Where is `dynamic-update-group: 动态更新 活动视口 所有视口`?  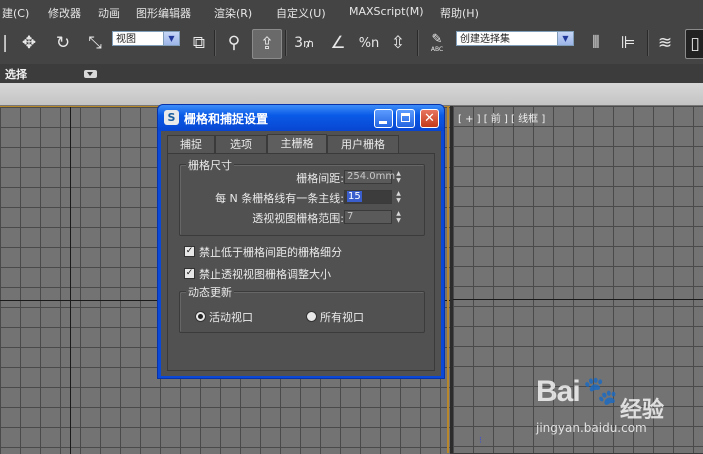
dynamic-update-group: 动态更新 活动视口 所有视口 is located at coordinates (302, 308).